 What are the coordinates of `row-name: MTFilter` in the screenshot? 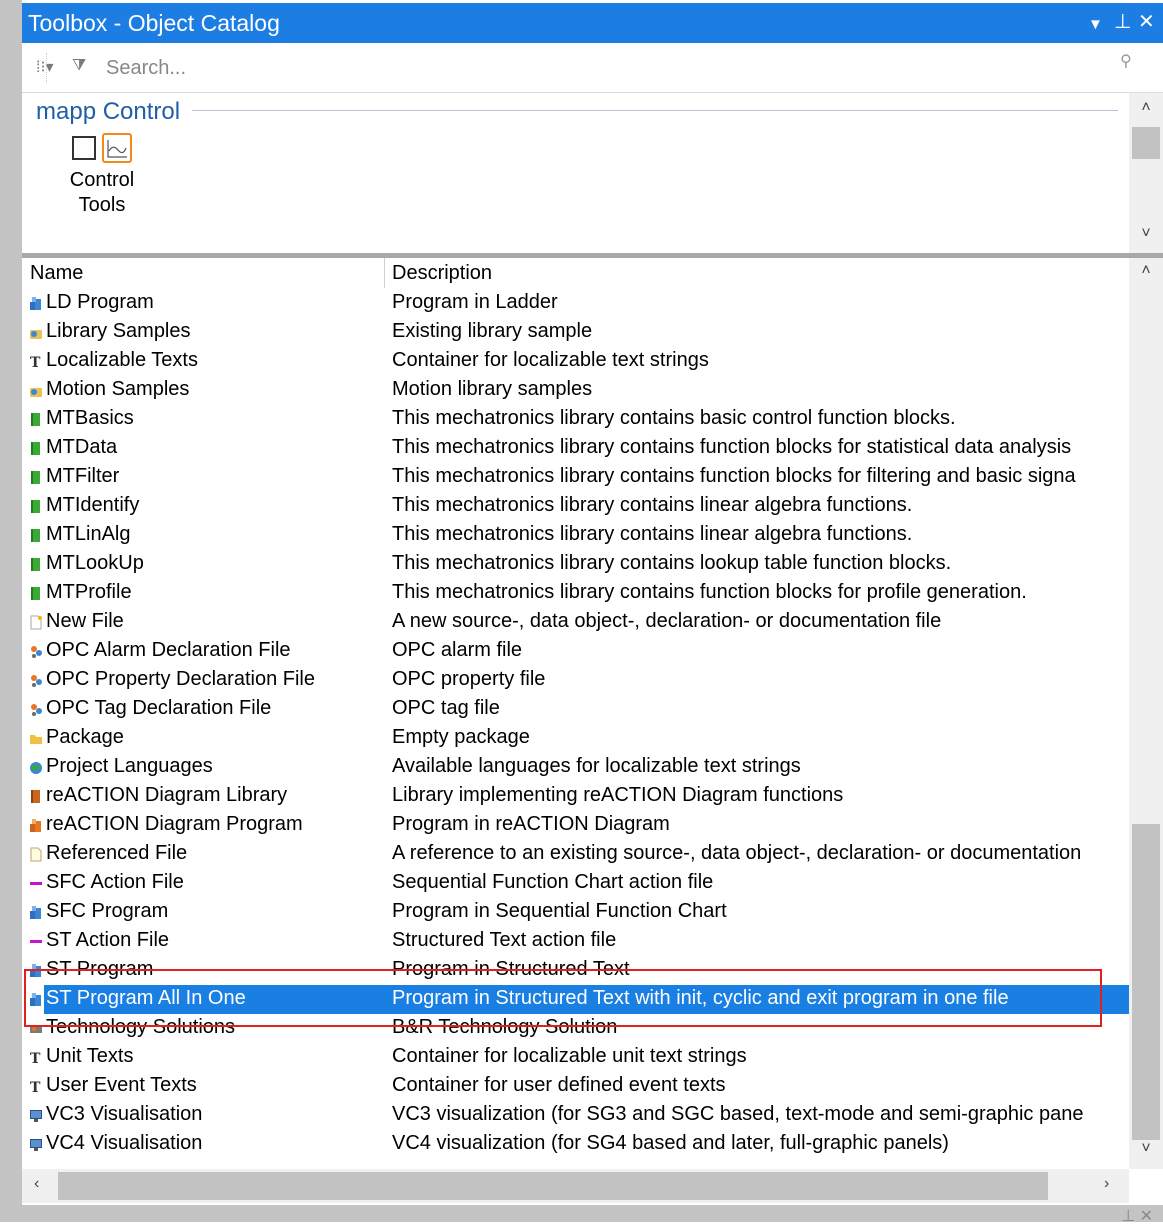 It's located at (83, 476).